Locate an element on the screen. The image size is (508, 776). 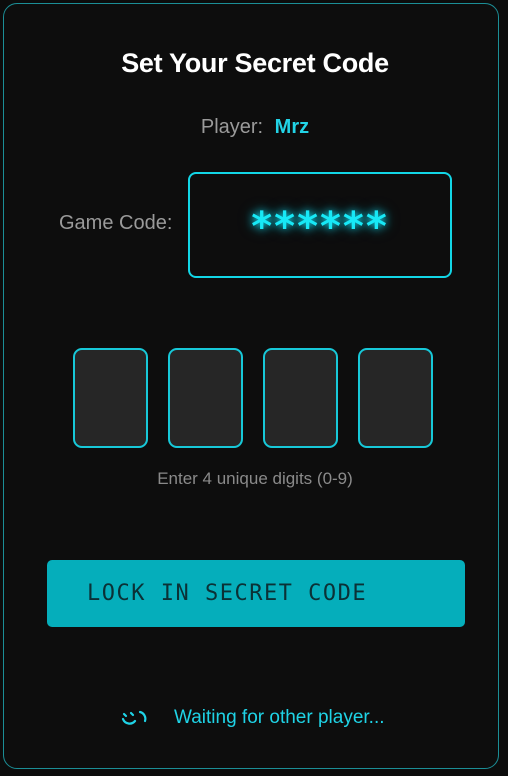
loading-spinner-icon is located at coordinates (135, 718).